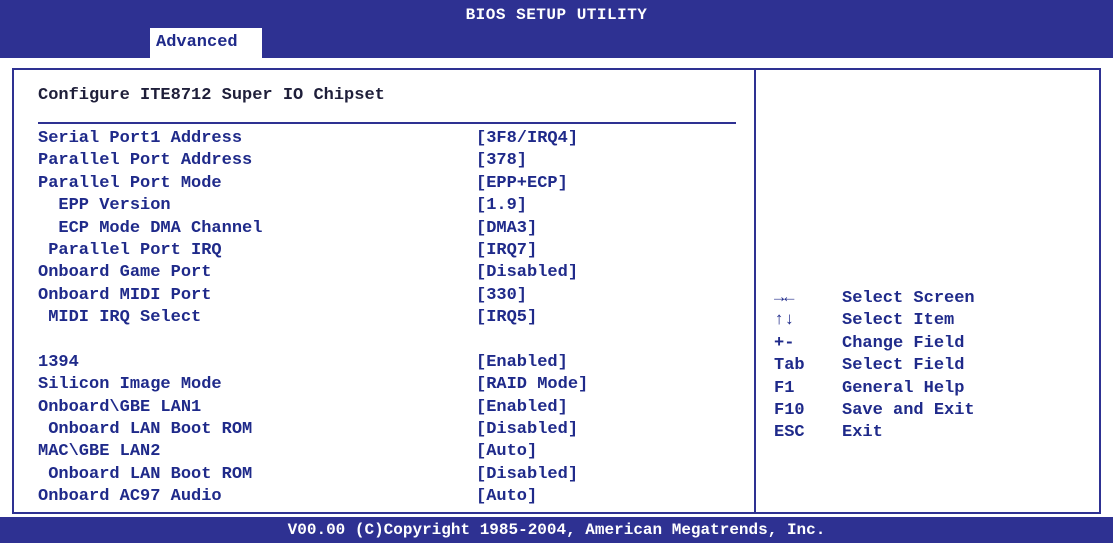 The image size is (1113, 543). Describe the element at coordinates (211, 95) in the screenshot. I see `section-title: Configure ITE8712 Super IO Chipset` at that location.